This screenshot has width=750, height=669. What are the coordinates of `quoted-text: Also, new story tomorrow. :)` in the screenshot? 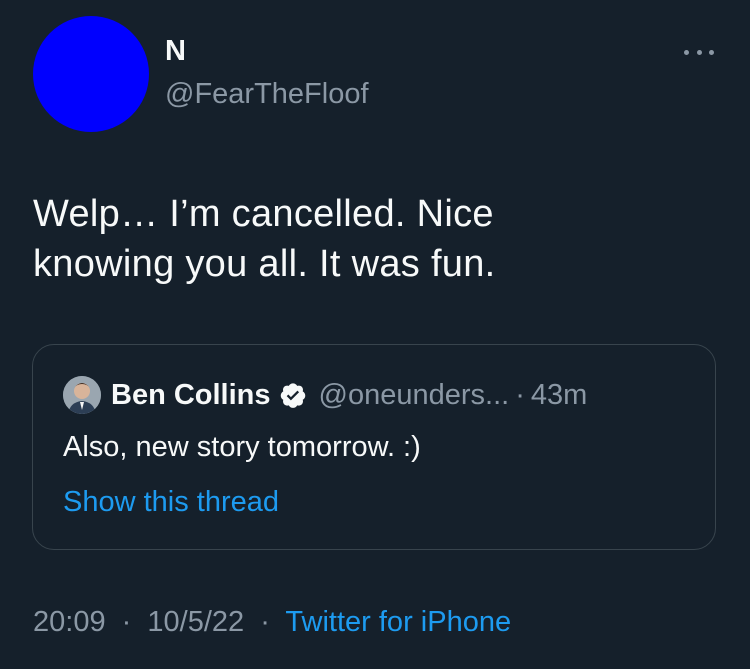 It's located at (242, 447).